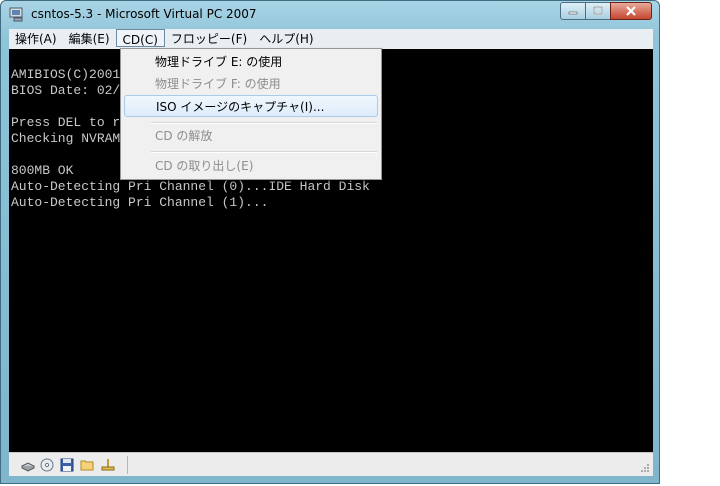 Image resolution: width=720 pixels, height=486 pixels. I want to click on console-line: Checking NVRAM, so click(66, 138).